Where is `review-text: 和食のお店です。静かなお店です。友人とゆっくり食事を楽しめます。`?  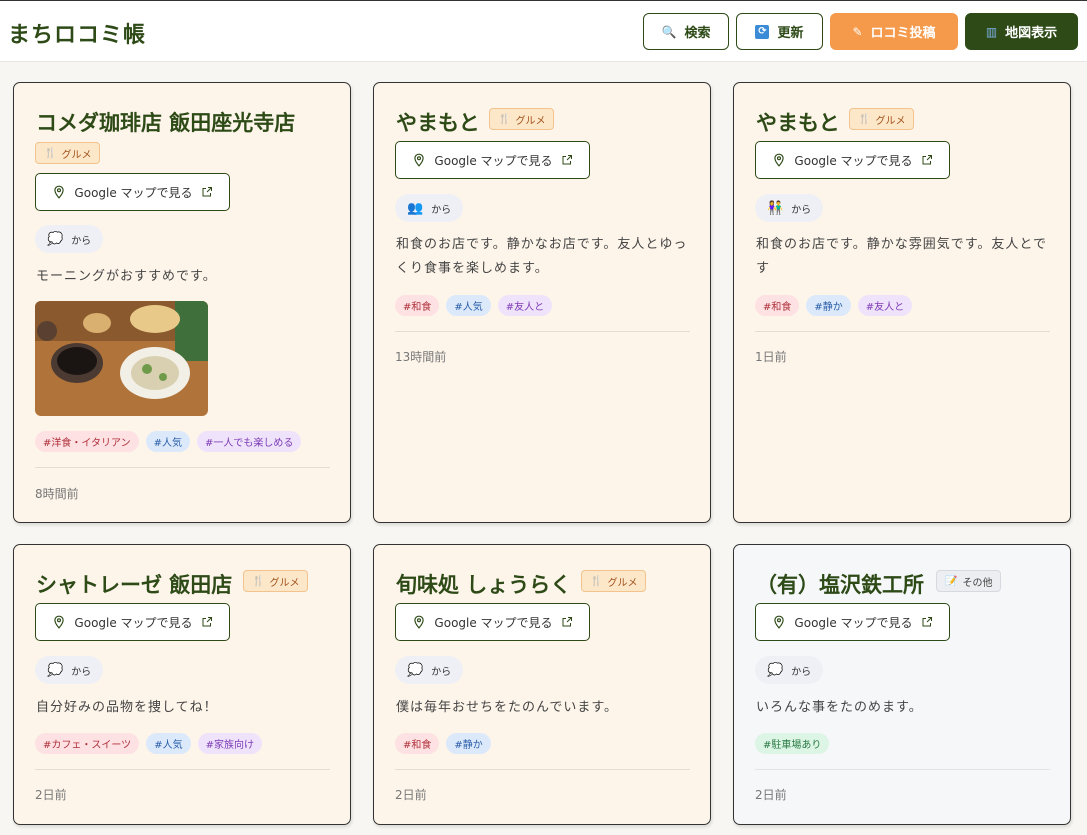
review-text: 和食のお店です。静かなお店です。友人とゆっくり食事を楽しめます。 is located at coordinates (542, 256).